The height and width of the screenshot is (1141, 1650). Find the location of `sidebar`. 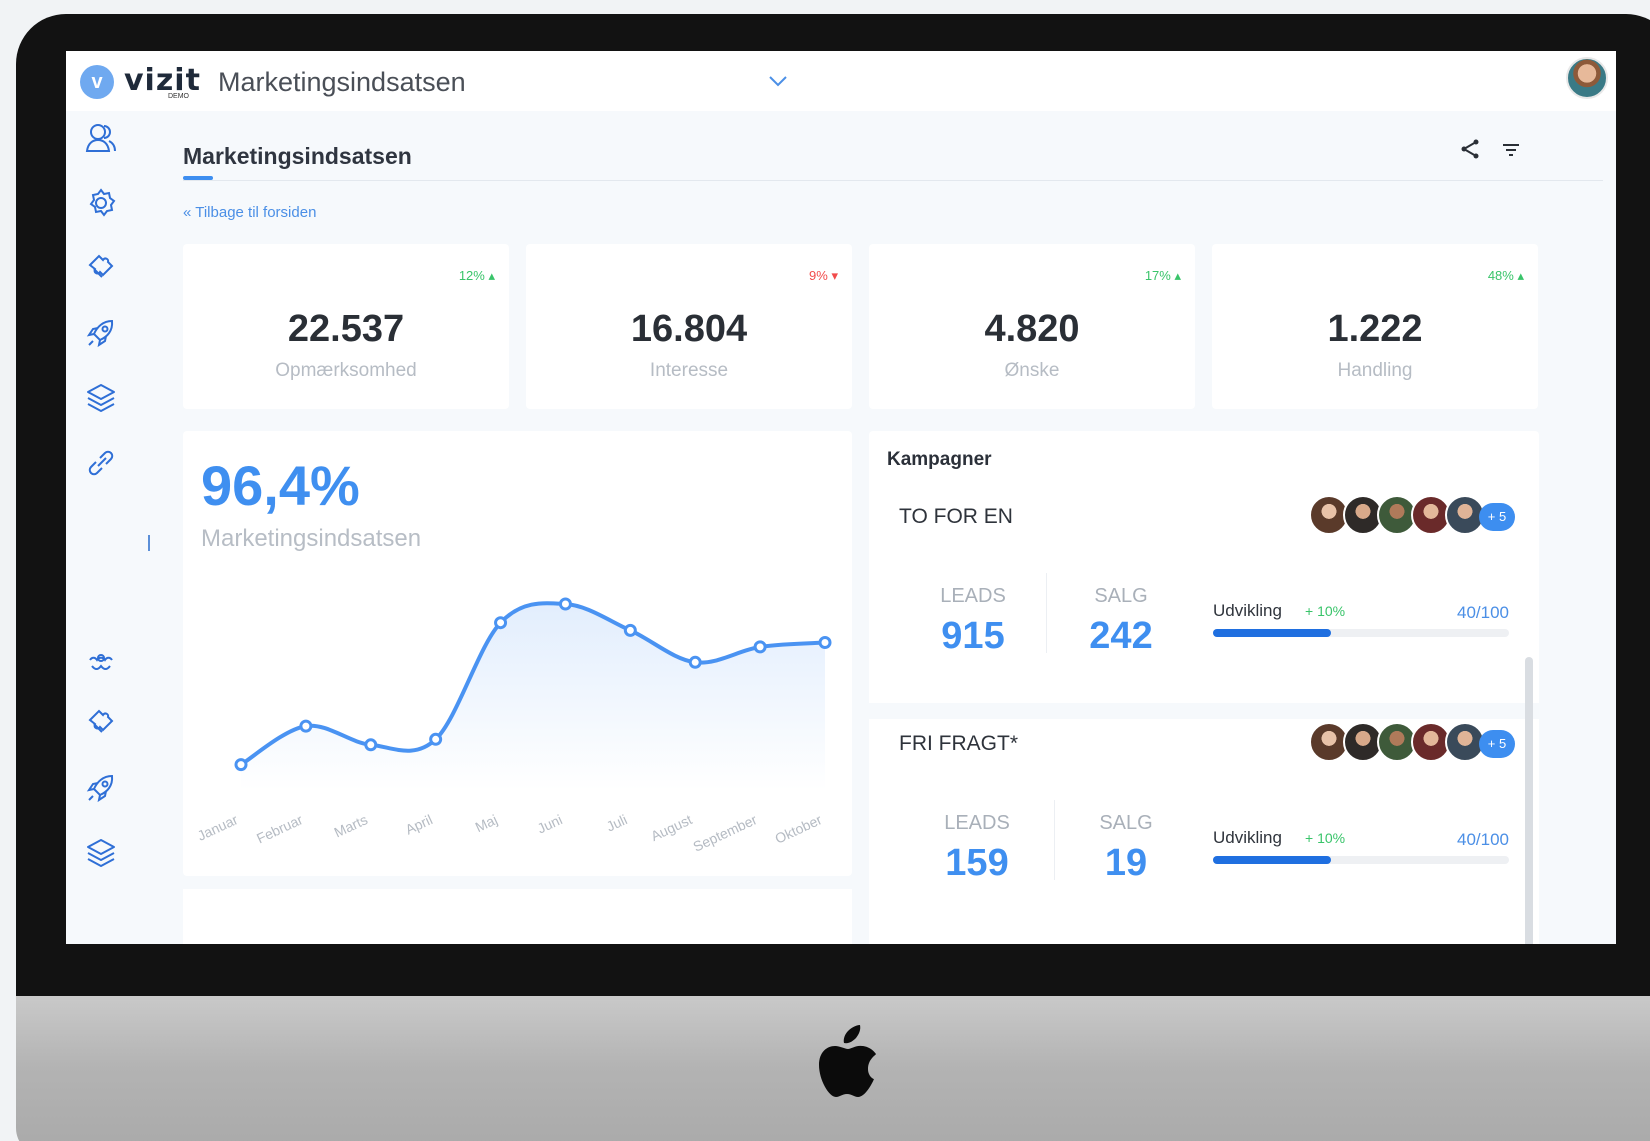

sidebar is located at coordinates (108, 527).